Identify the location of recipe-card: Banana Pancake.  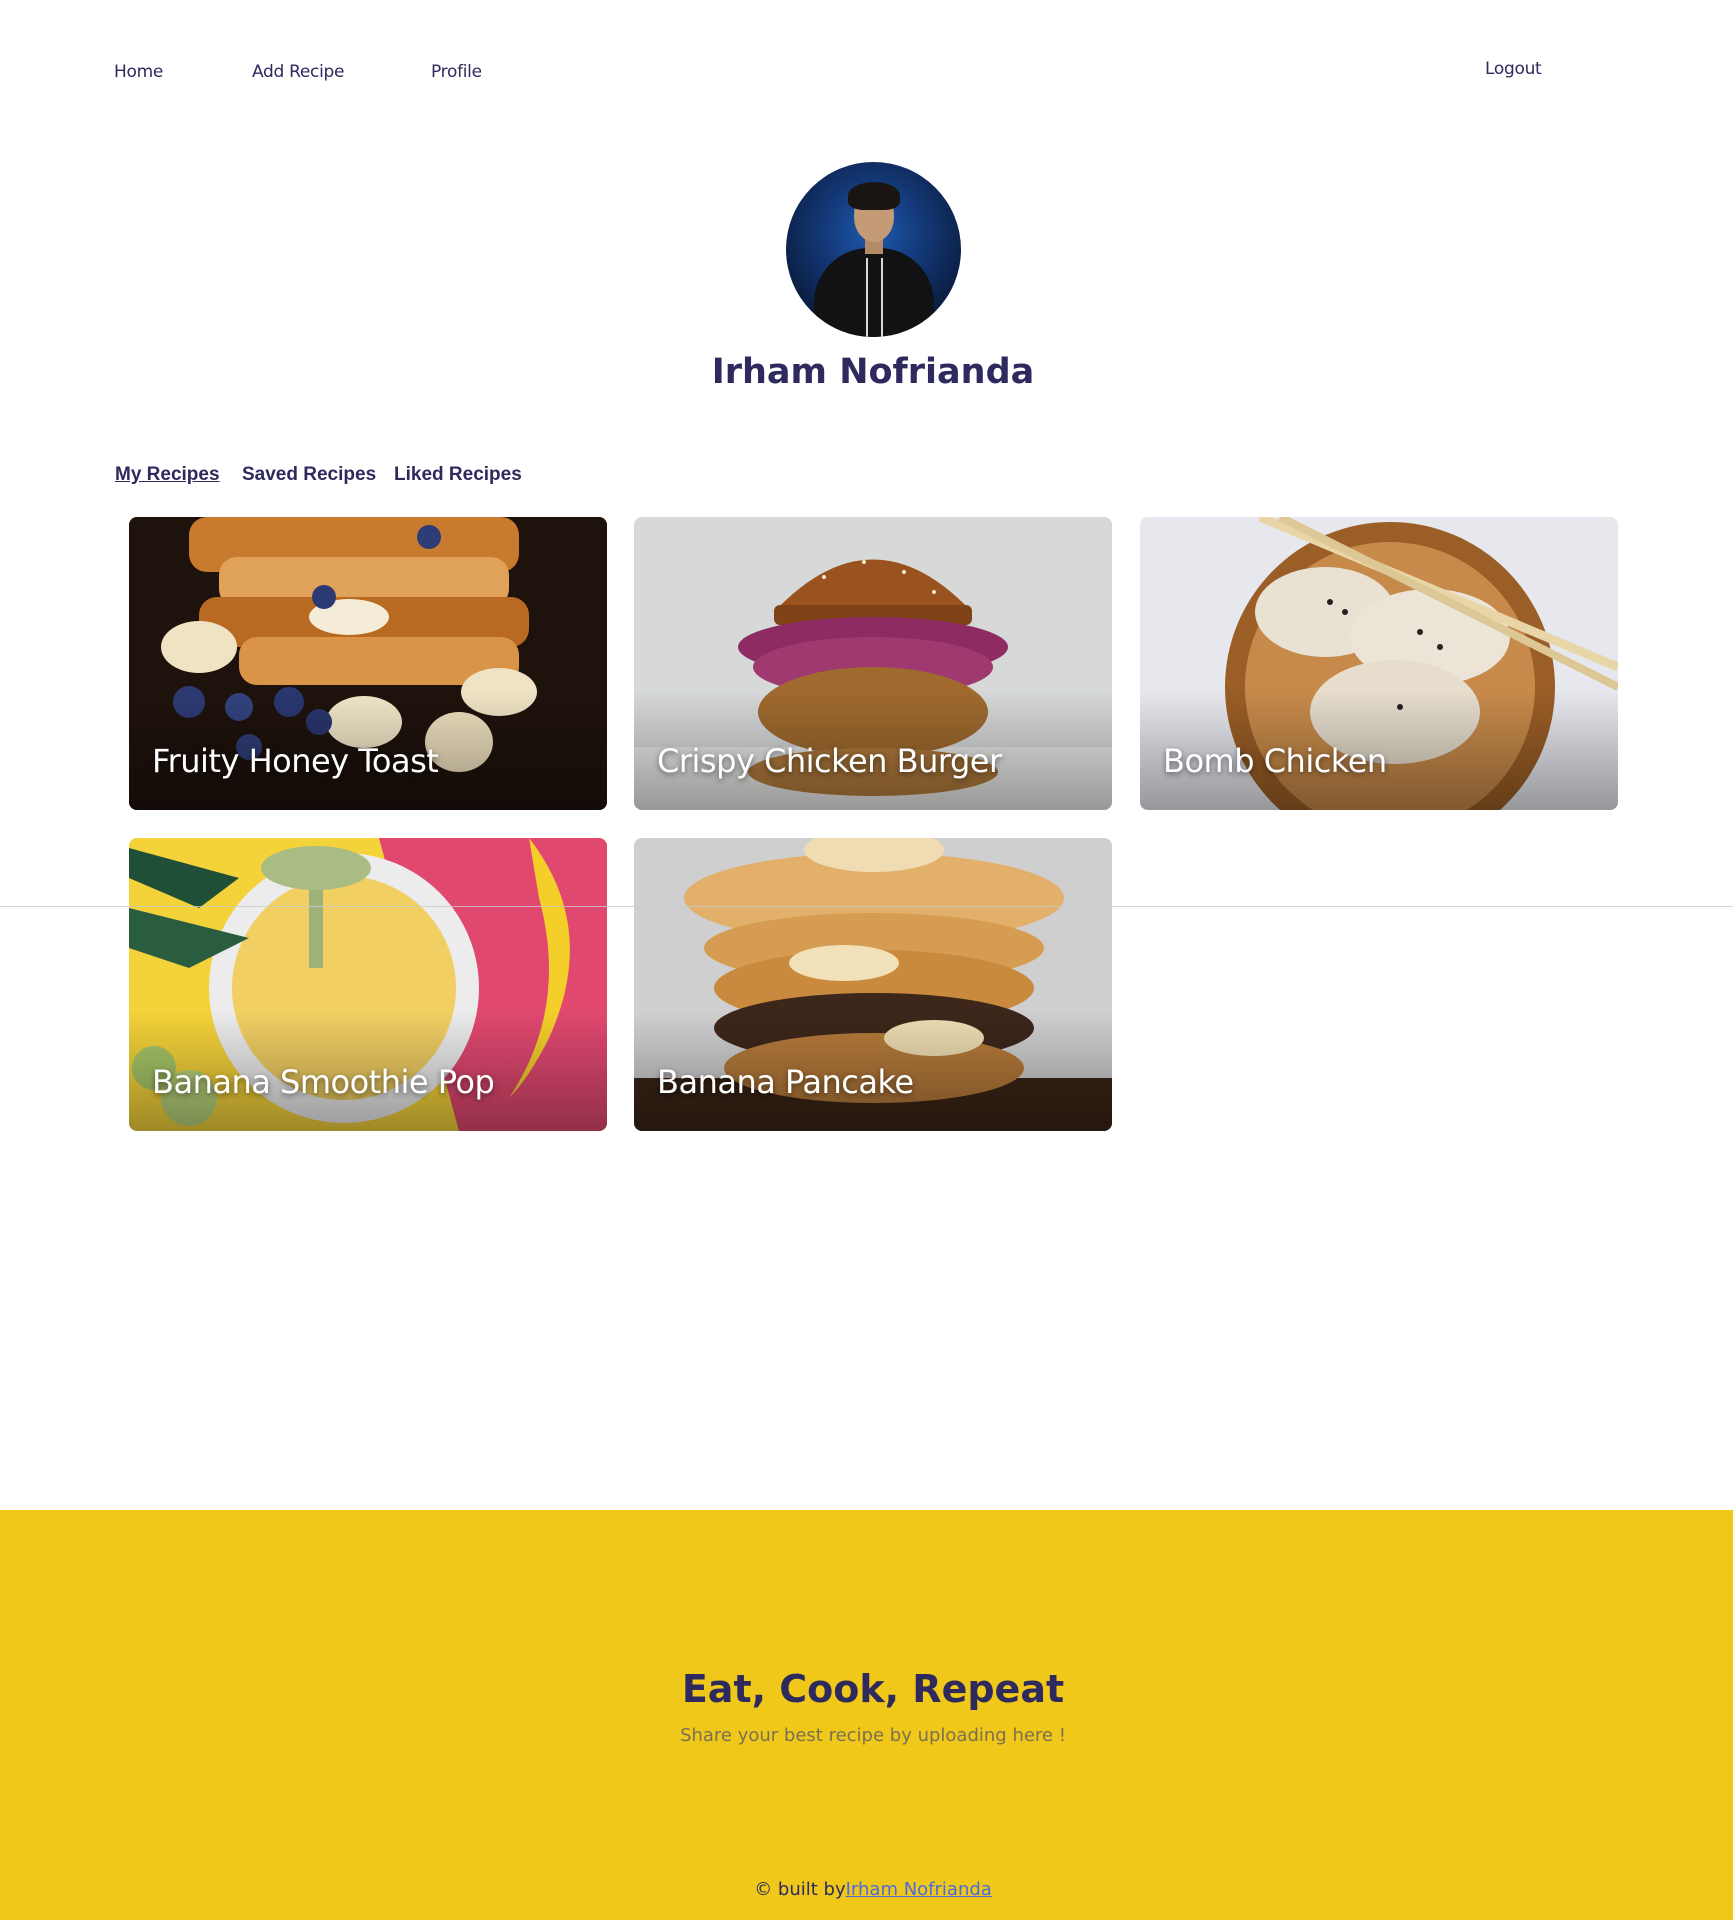
(873, 984).